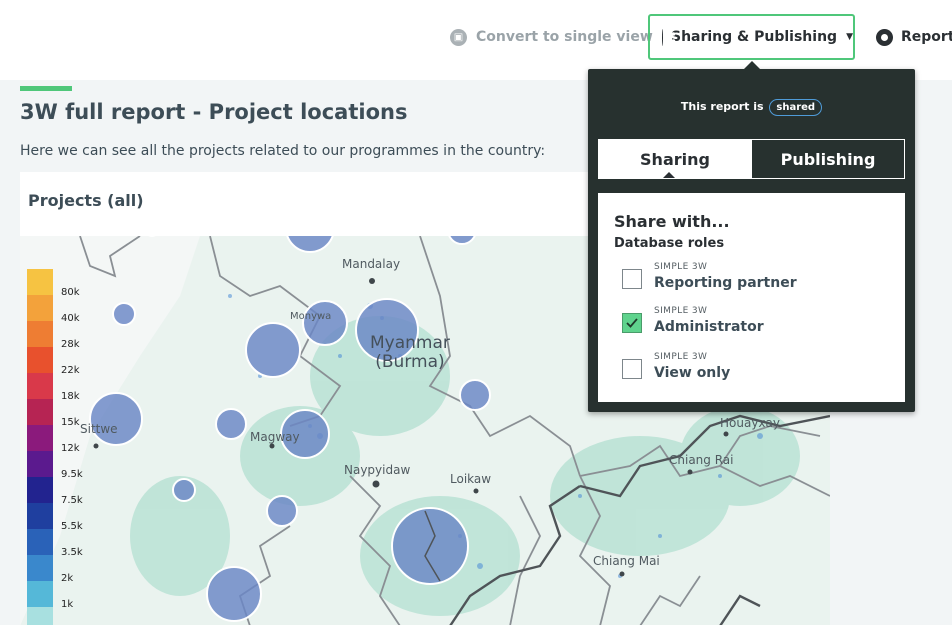 The image size is (952, 625). What do you see at coordinates (675, 159) in the screenshot?
I see `tab-sharing: Sharing` at bounding box center [675, 159].